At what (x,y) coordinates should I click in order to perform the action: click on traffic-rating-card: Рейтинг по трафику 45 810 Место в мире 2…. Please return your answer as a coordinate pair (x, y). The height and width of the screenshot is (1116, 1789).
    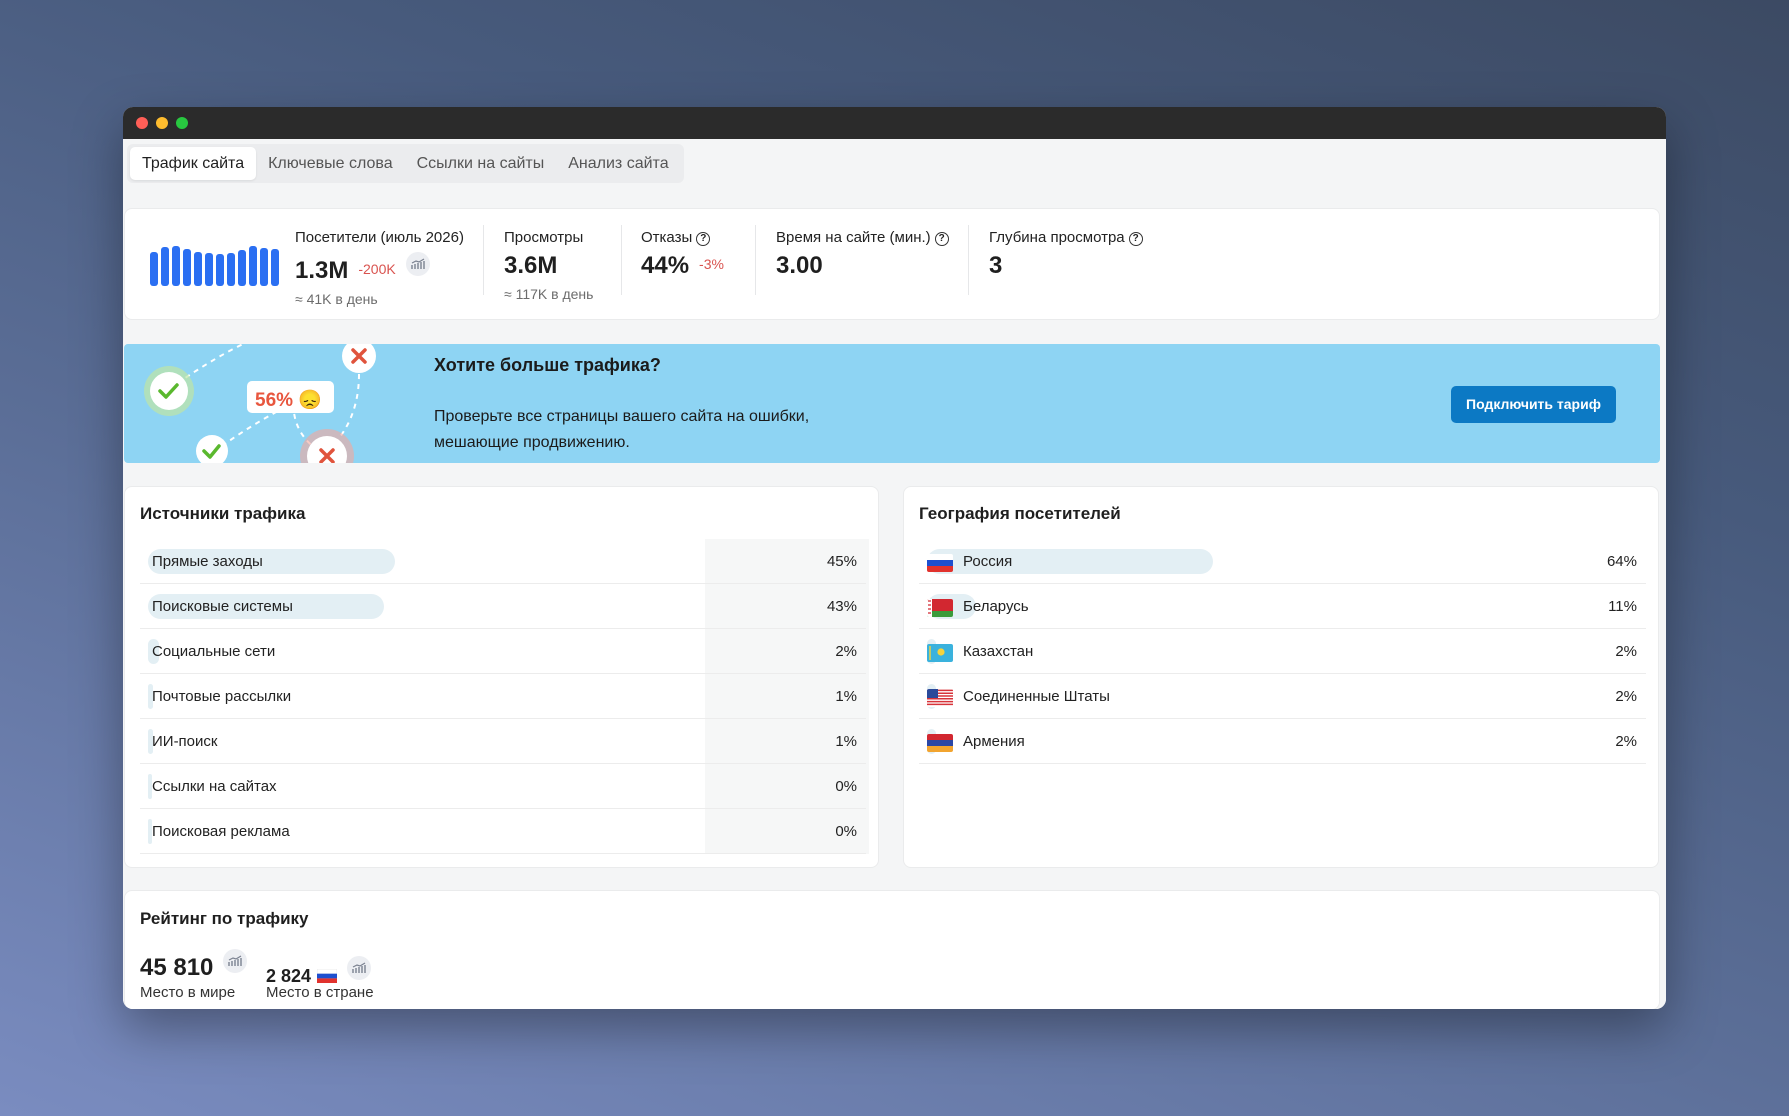
    Looking at the image, I should click on (892, 949).